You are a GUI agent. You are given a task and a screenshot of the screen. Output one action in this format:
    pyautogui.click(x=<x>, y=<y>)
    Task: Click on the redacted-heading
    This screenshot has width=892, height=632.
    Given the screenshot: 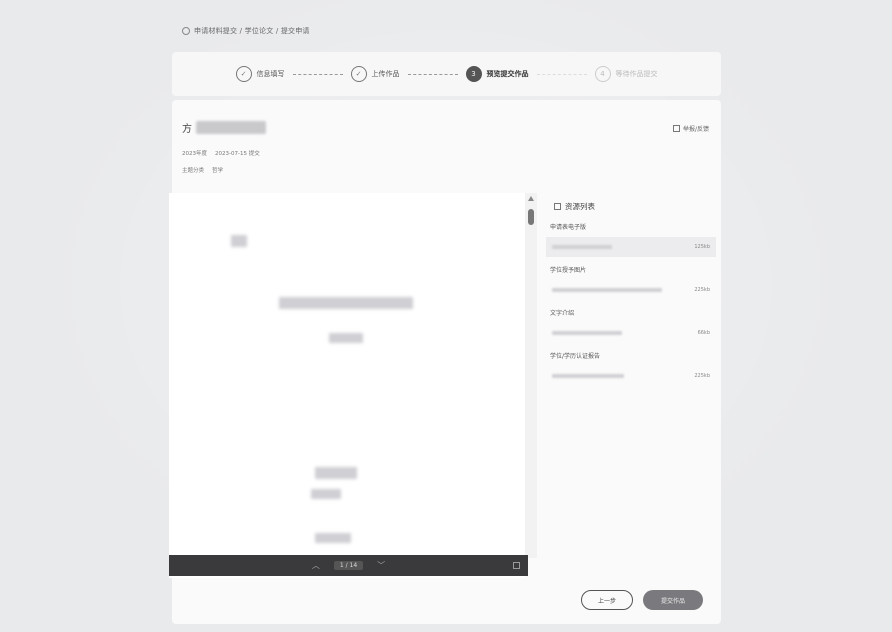 What is the action you would take?
    pyautogui.click(x=346, y=303)
    